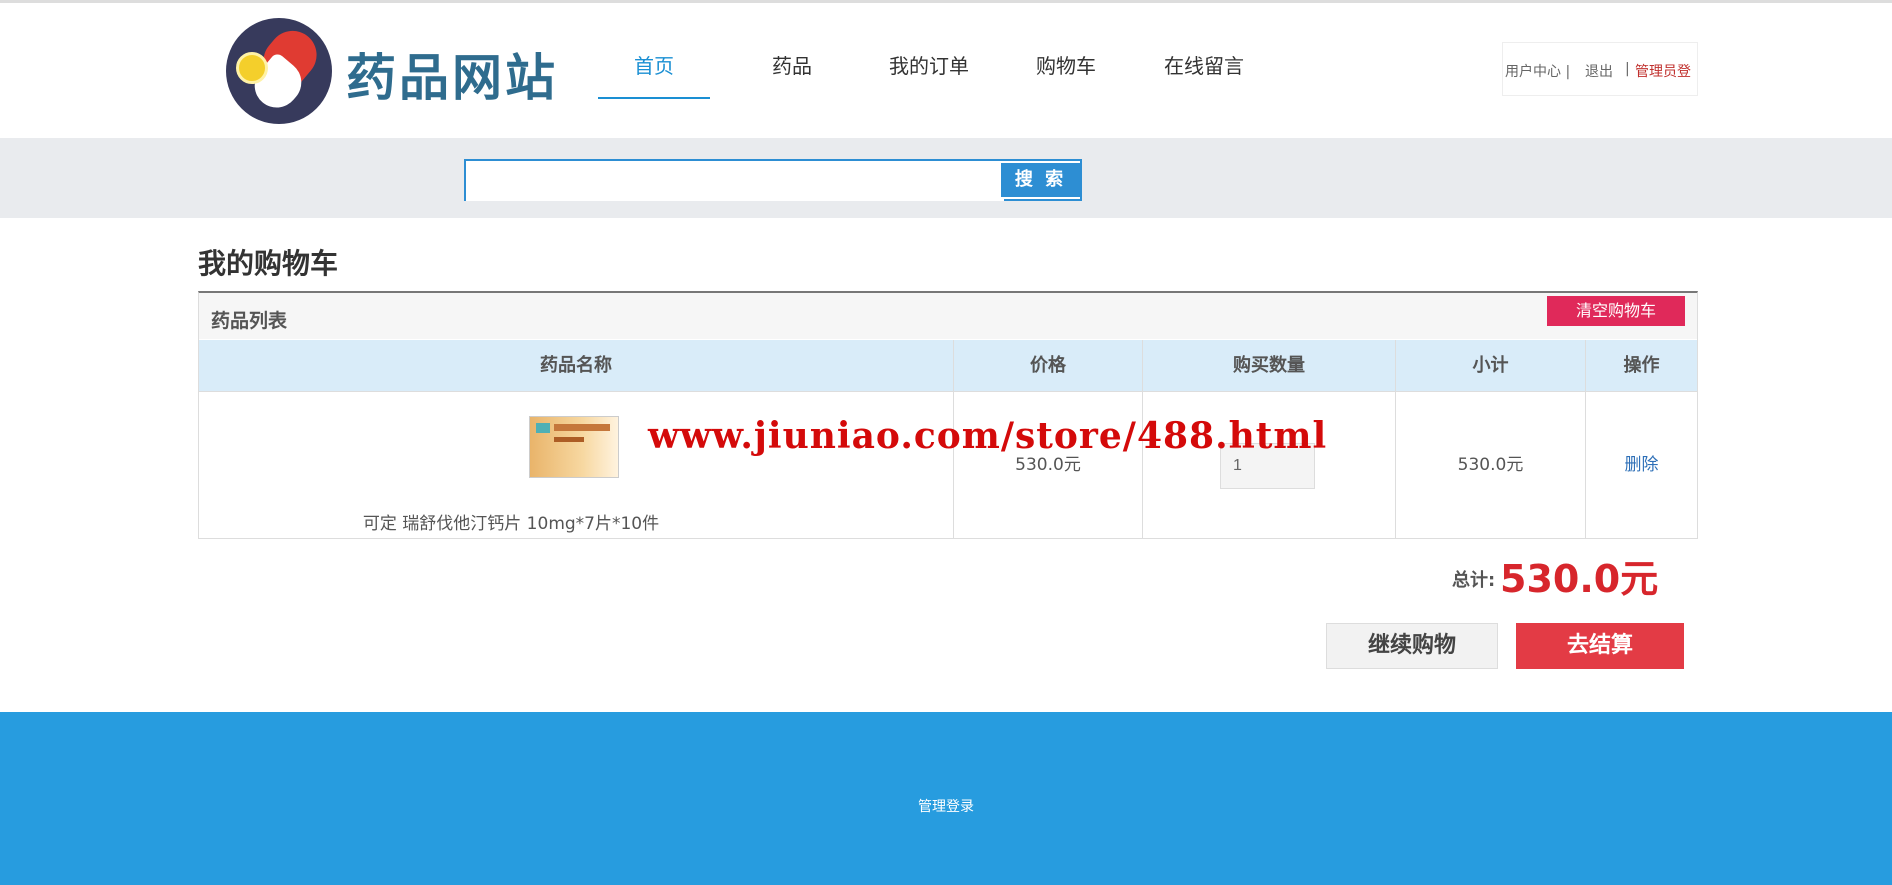 The height and width of the screenshot is (885, 1892). Describe the element at coordinates (1048, 365) in the screenshot. I see `col-header-price: 价格` at that location.